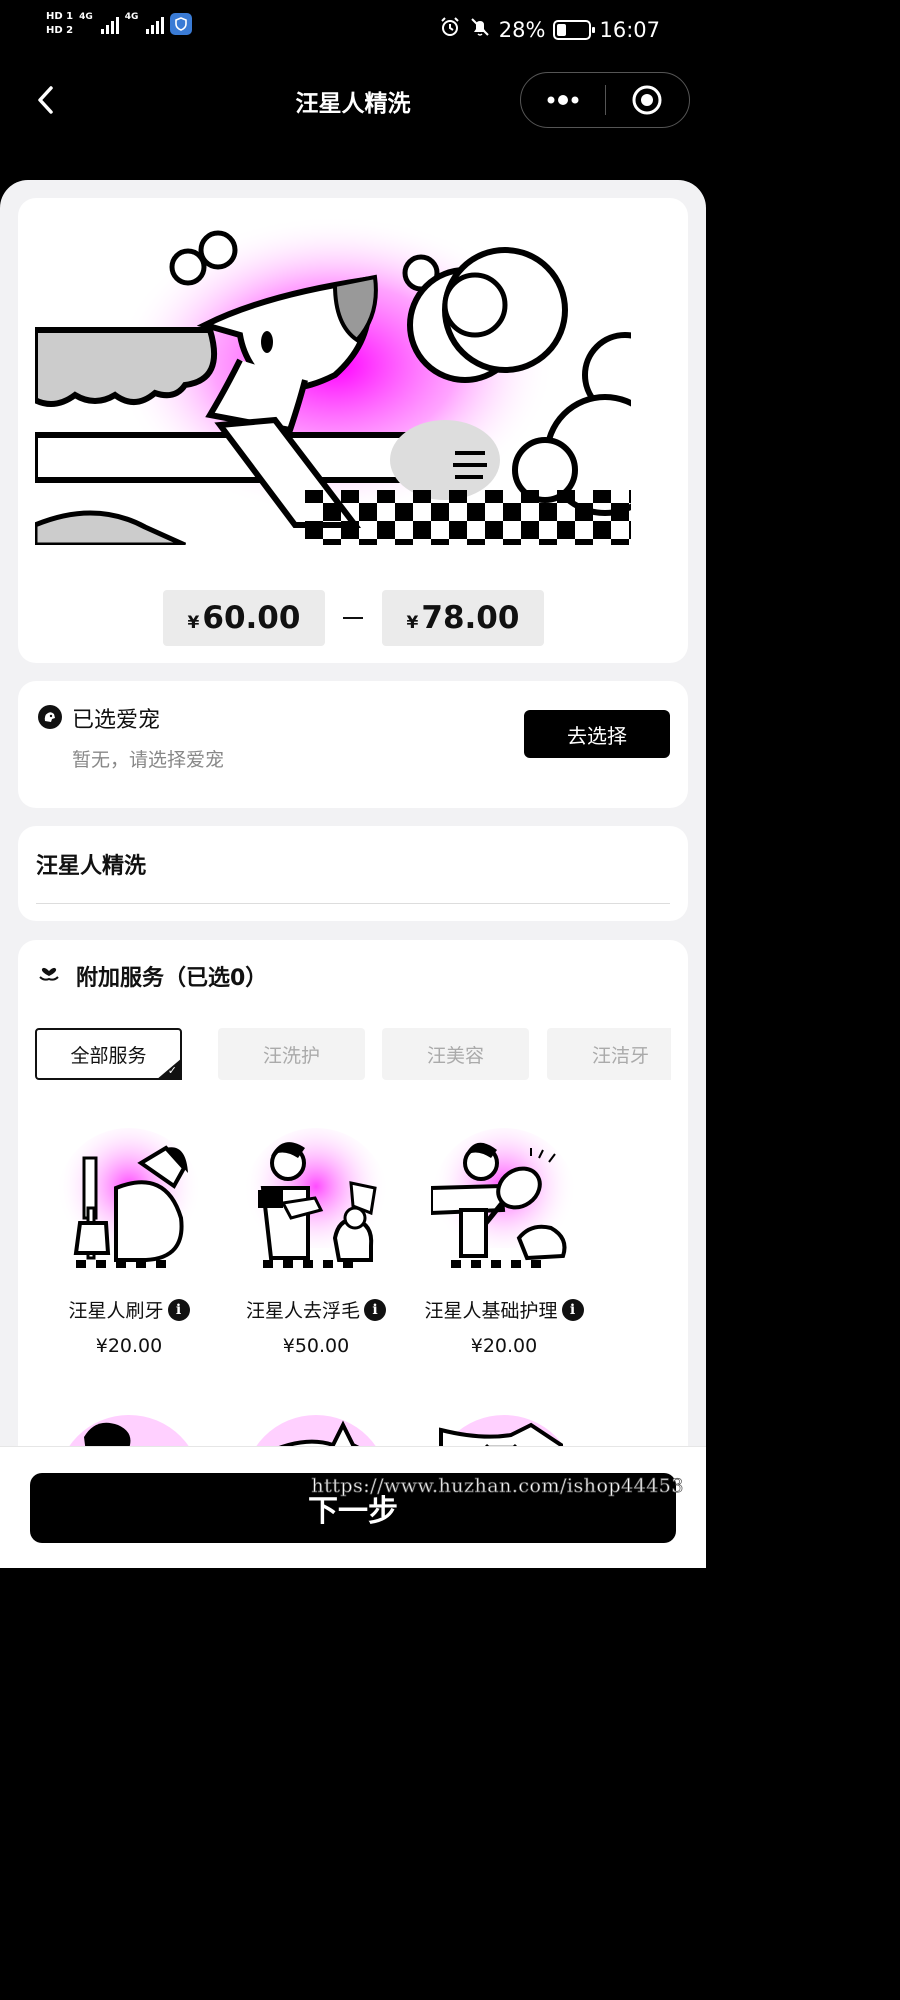  I want to click on item-price: ¥50.00, so click(316, 1346).